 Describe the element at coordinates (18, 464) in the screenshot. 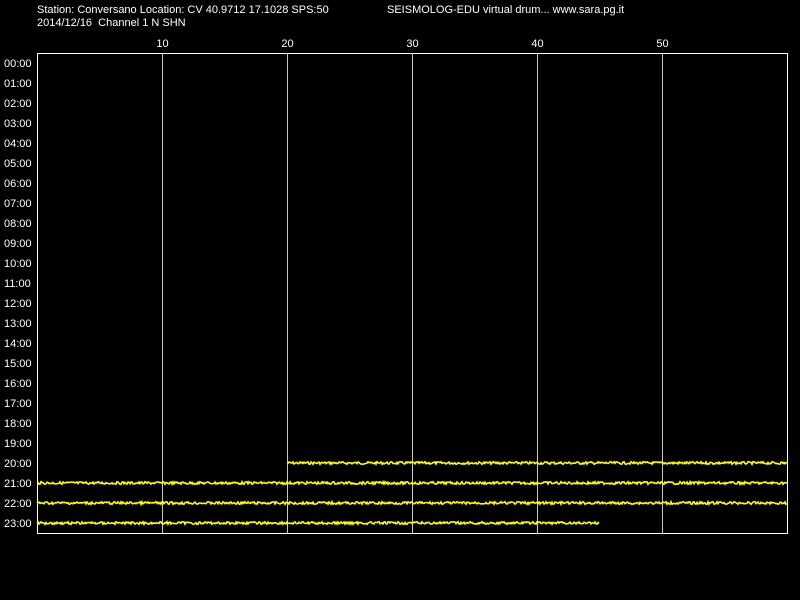

I see `hour-label-2000: 20:00` at that location.